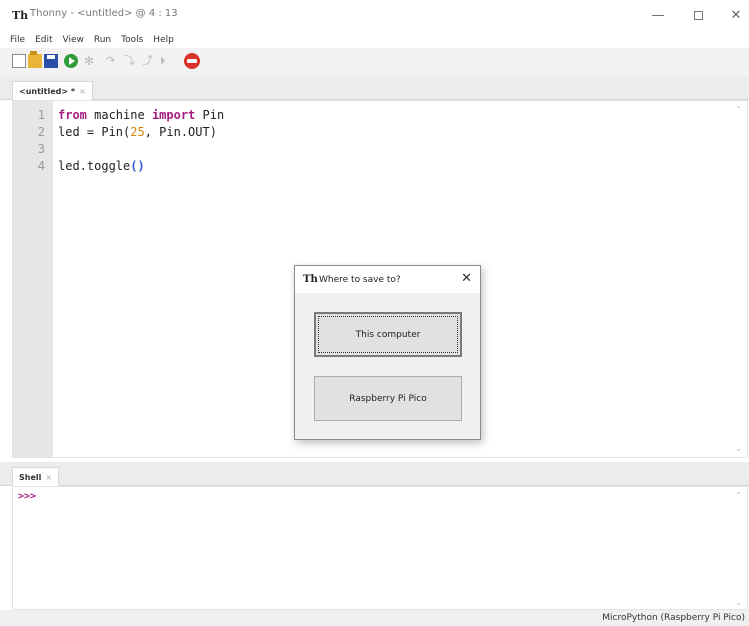 The width and height of the screenshot is (749, 626). I want to click on interpreter-selector: MicroPython (Raspberry Pi Pico), so click(673, 618).